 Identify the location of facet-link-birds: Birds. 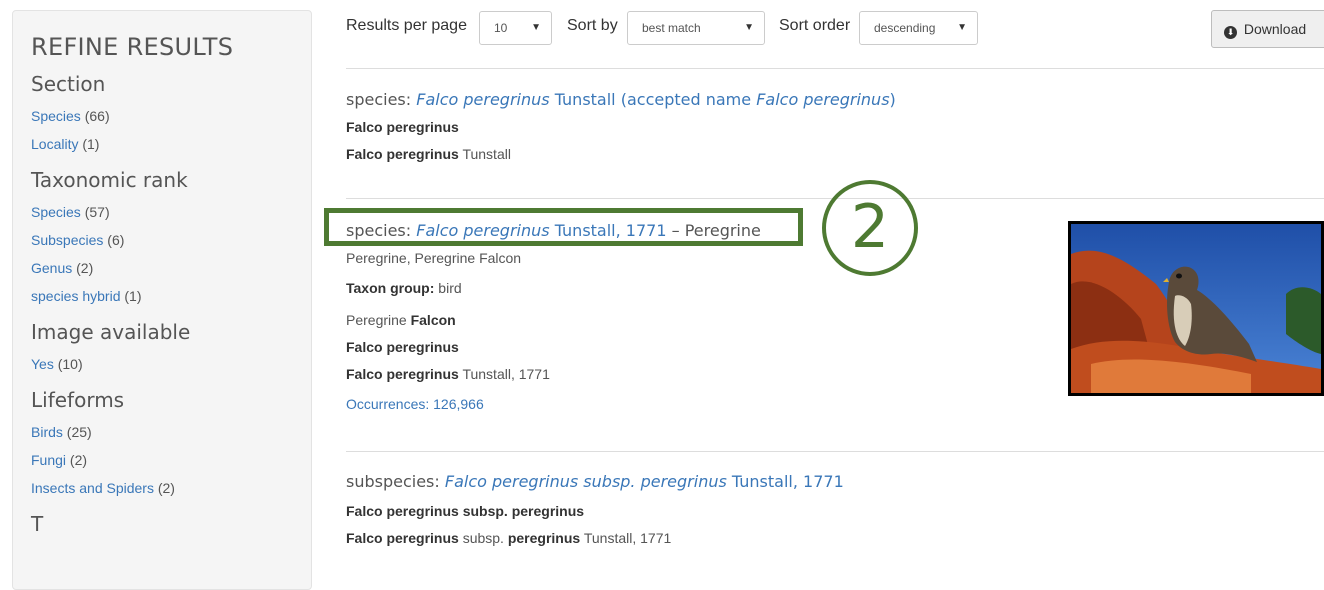
(47, 432).